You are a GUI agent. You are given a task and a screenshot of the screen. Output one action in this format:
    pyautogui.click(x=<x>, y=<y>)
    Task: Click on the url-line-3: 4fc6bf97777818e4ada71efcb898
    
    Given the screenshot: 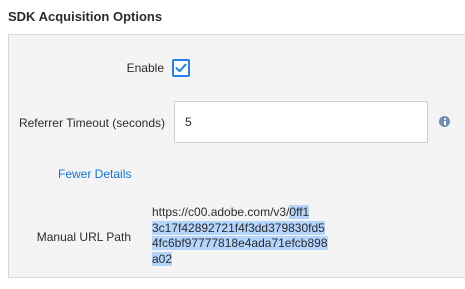 What is the action you would take?
    pyautogui.click(x=240, y=244)
    